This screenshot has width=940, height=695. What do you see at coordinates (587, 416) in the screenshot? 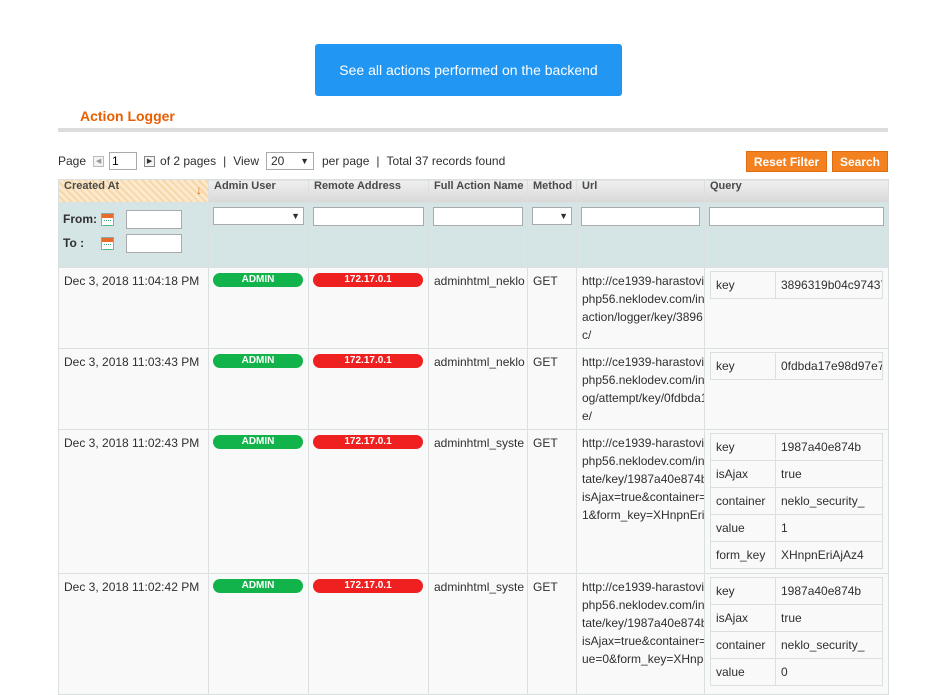
I see `url-line: e/` at bounding box center [587, 416].